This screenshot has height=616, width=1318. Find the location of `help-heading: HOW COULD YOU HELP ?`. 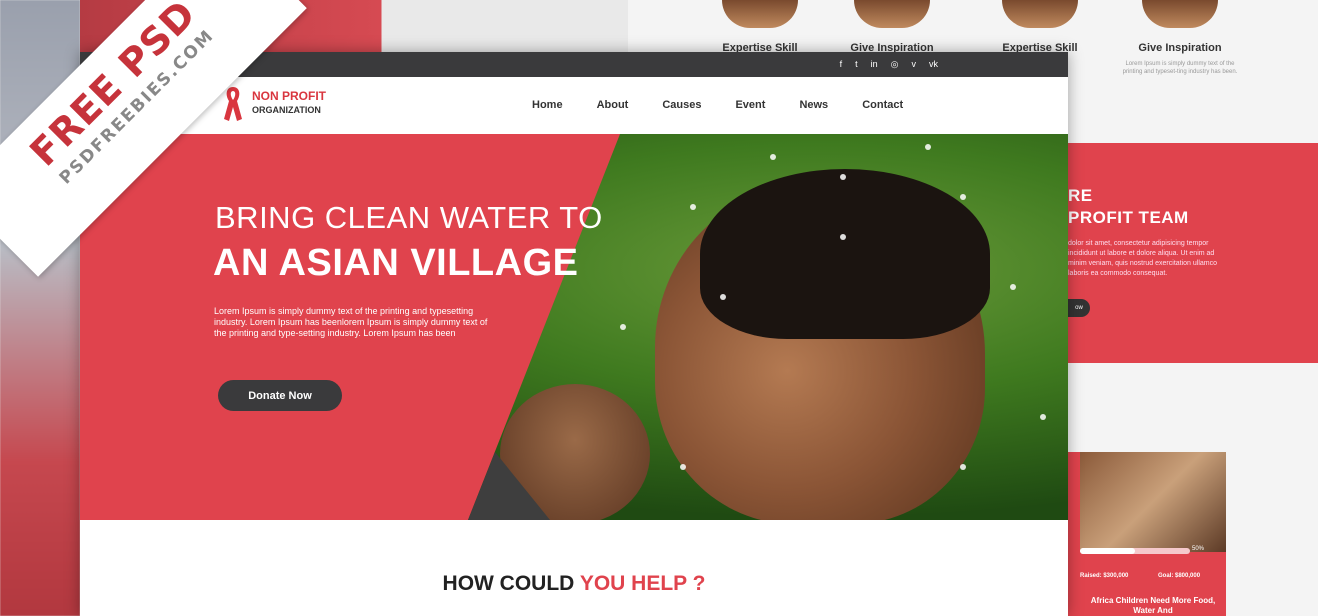

help-heading: HOW COULD YOU HELP ? is located at coordinates (574, 584).